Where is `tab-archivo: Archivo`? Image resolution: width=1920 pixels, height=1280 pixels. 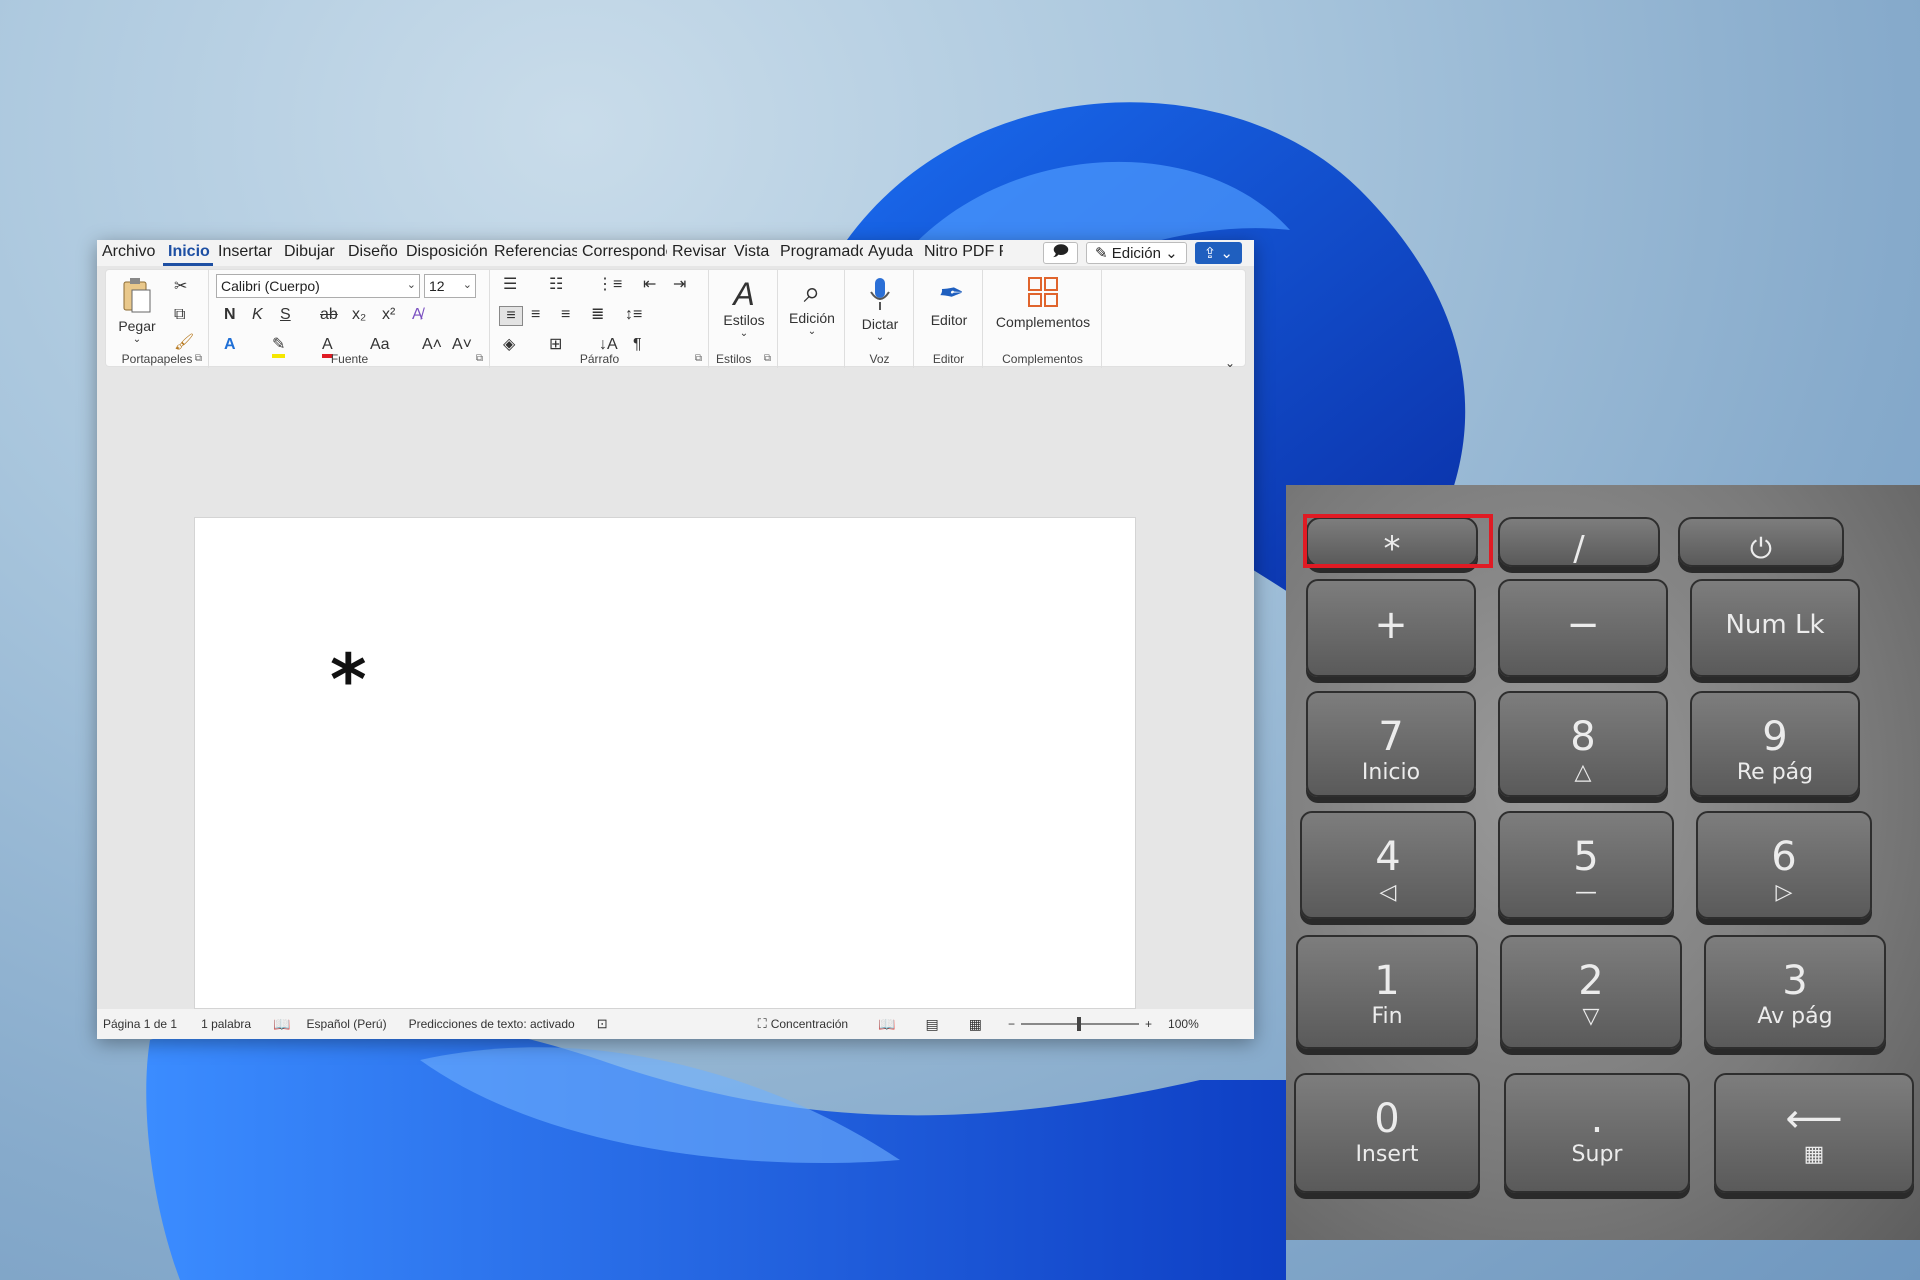 tab-archivo: Archivo is located at coordinates (130, 253).